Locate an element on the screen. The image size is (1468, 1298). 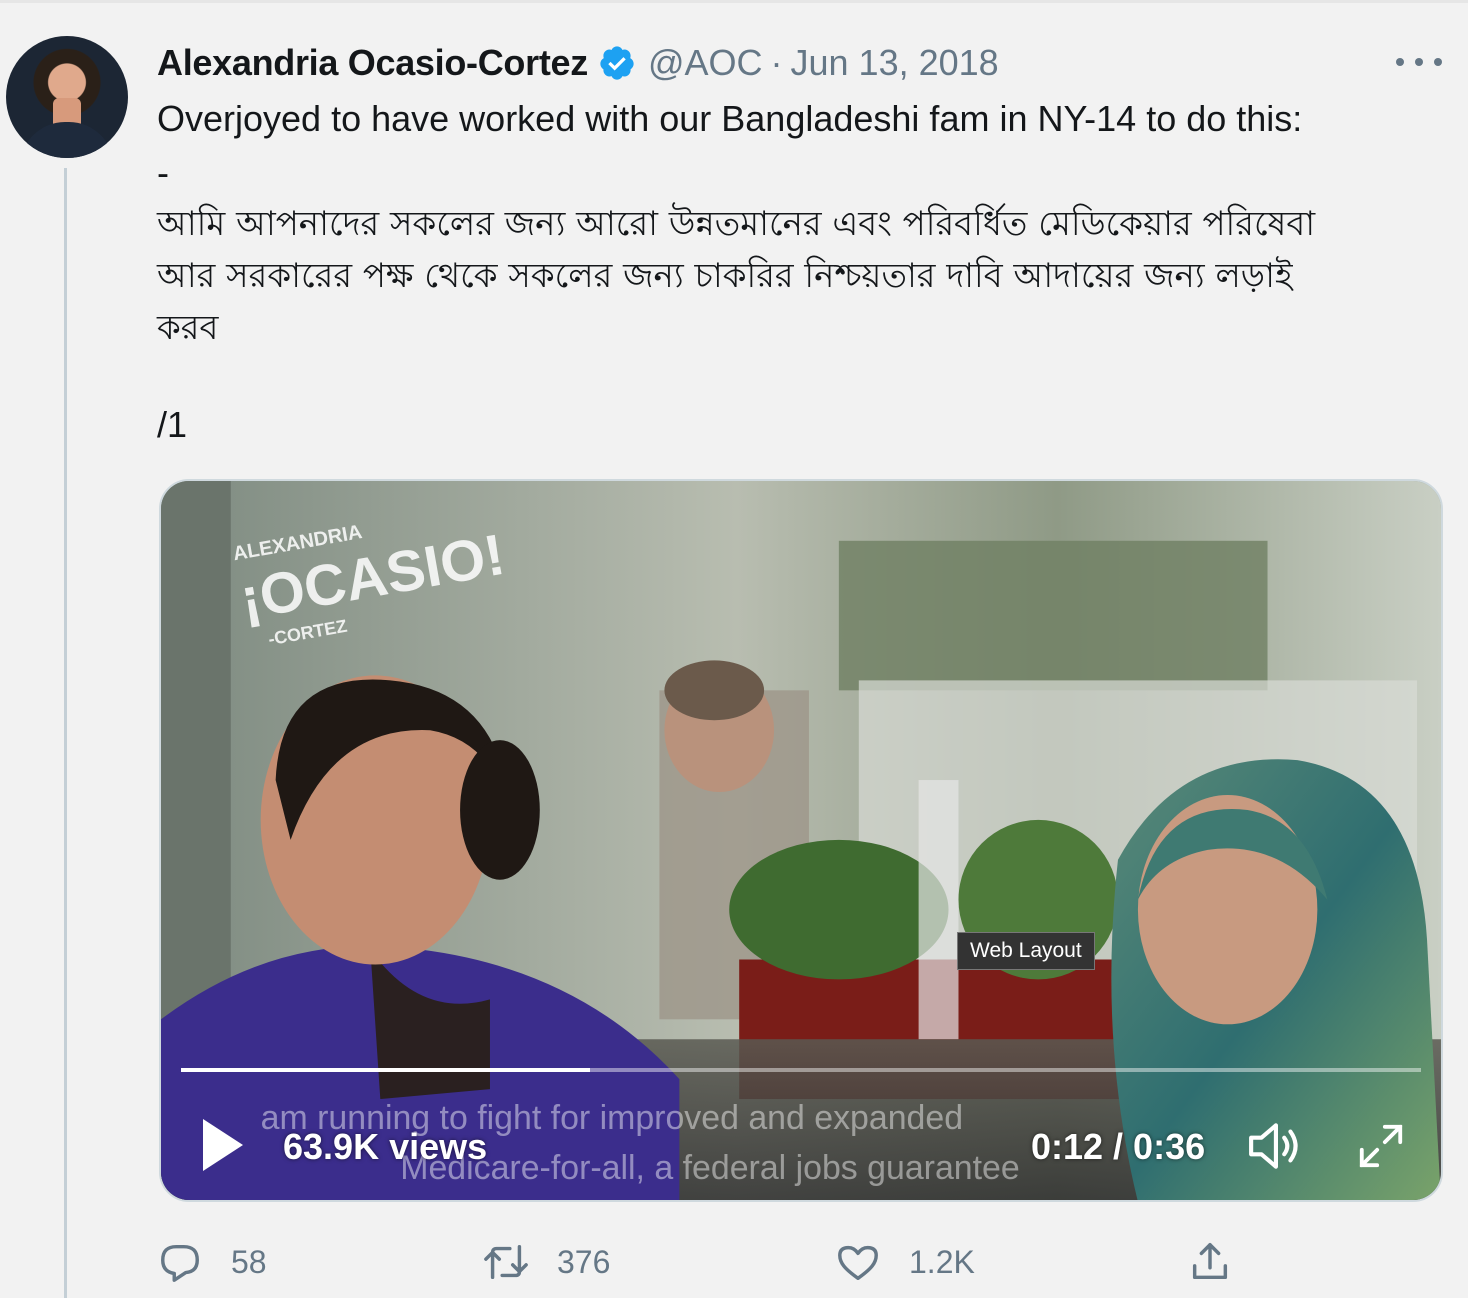
thread-marker: /1 is located at coordinates (172, 424).